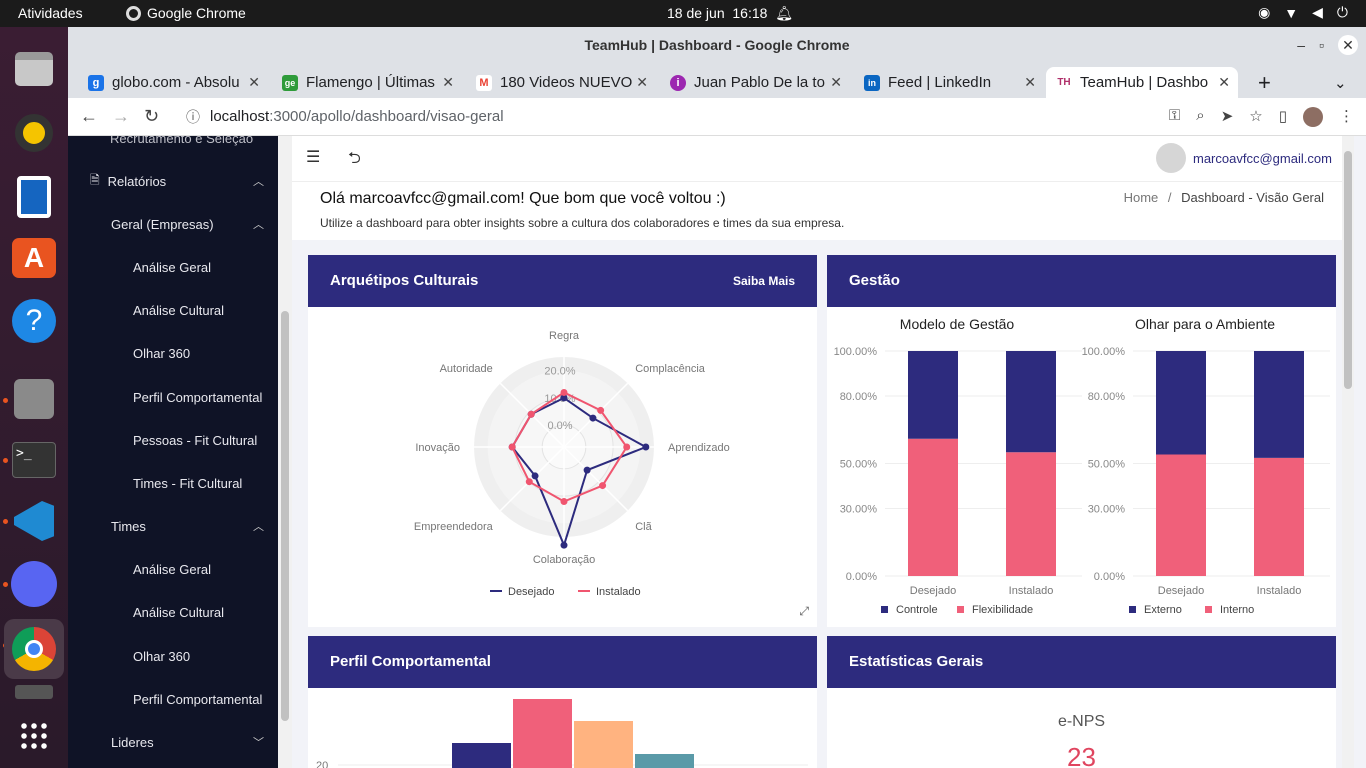 The image size is (1366, 768). Describe the element at coordinates (121, 116) in the screenshot. I see `forward-arrow-icon: →` at that location.